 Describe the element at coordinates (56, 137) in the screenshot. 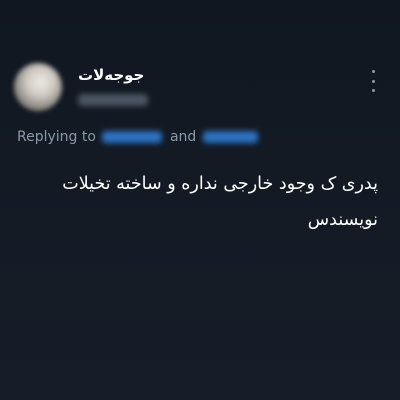

I see `replying-to-label: Replying to` at that location.